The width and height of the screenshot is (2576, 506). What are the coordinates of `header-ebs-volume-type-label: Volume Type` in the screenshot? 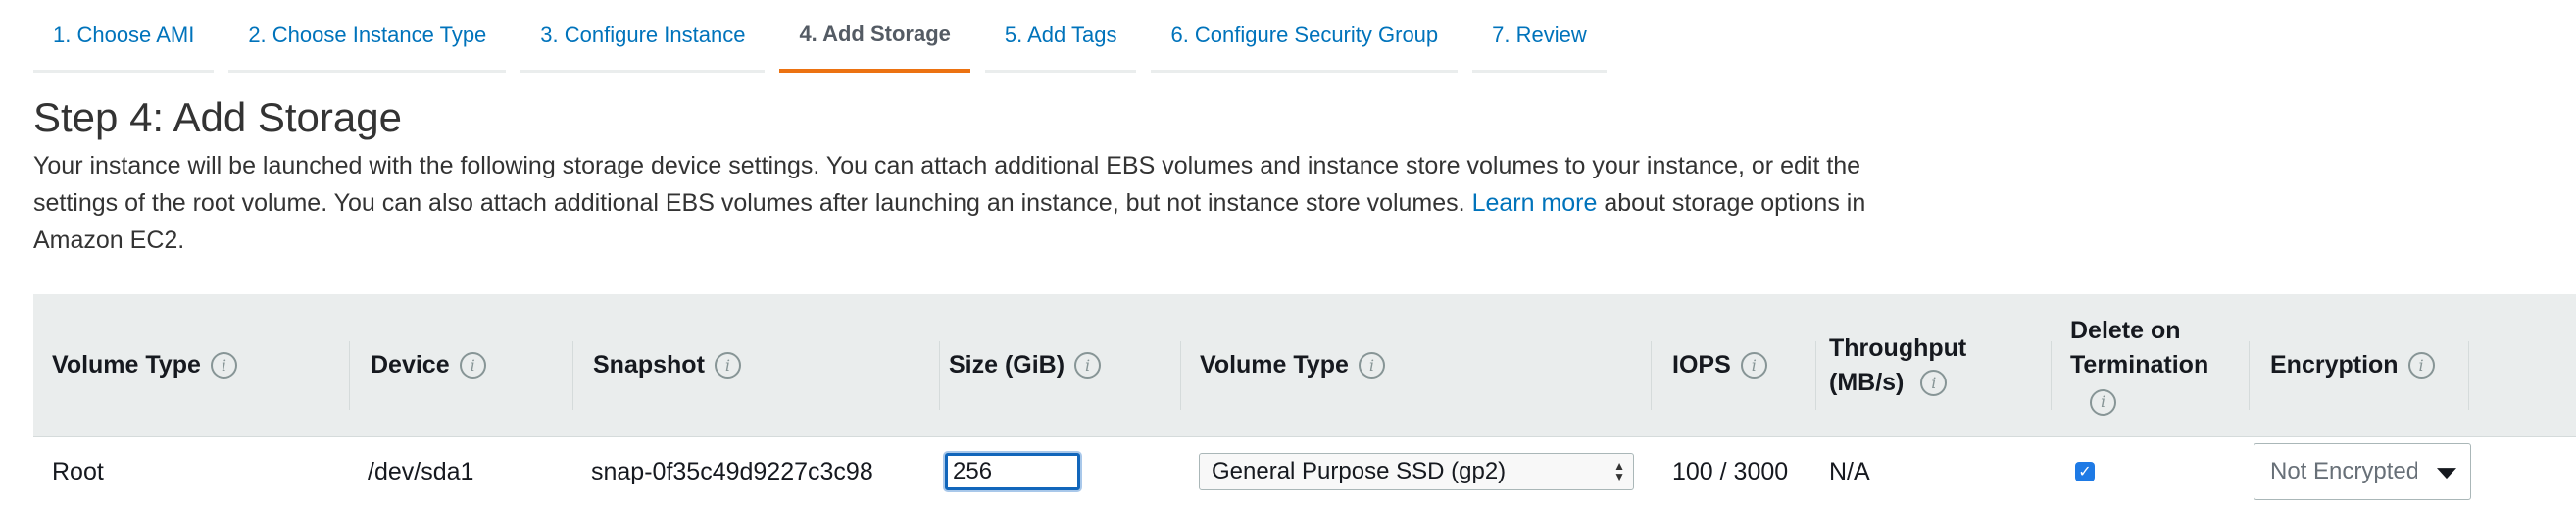 It's located at (1274, 365).